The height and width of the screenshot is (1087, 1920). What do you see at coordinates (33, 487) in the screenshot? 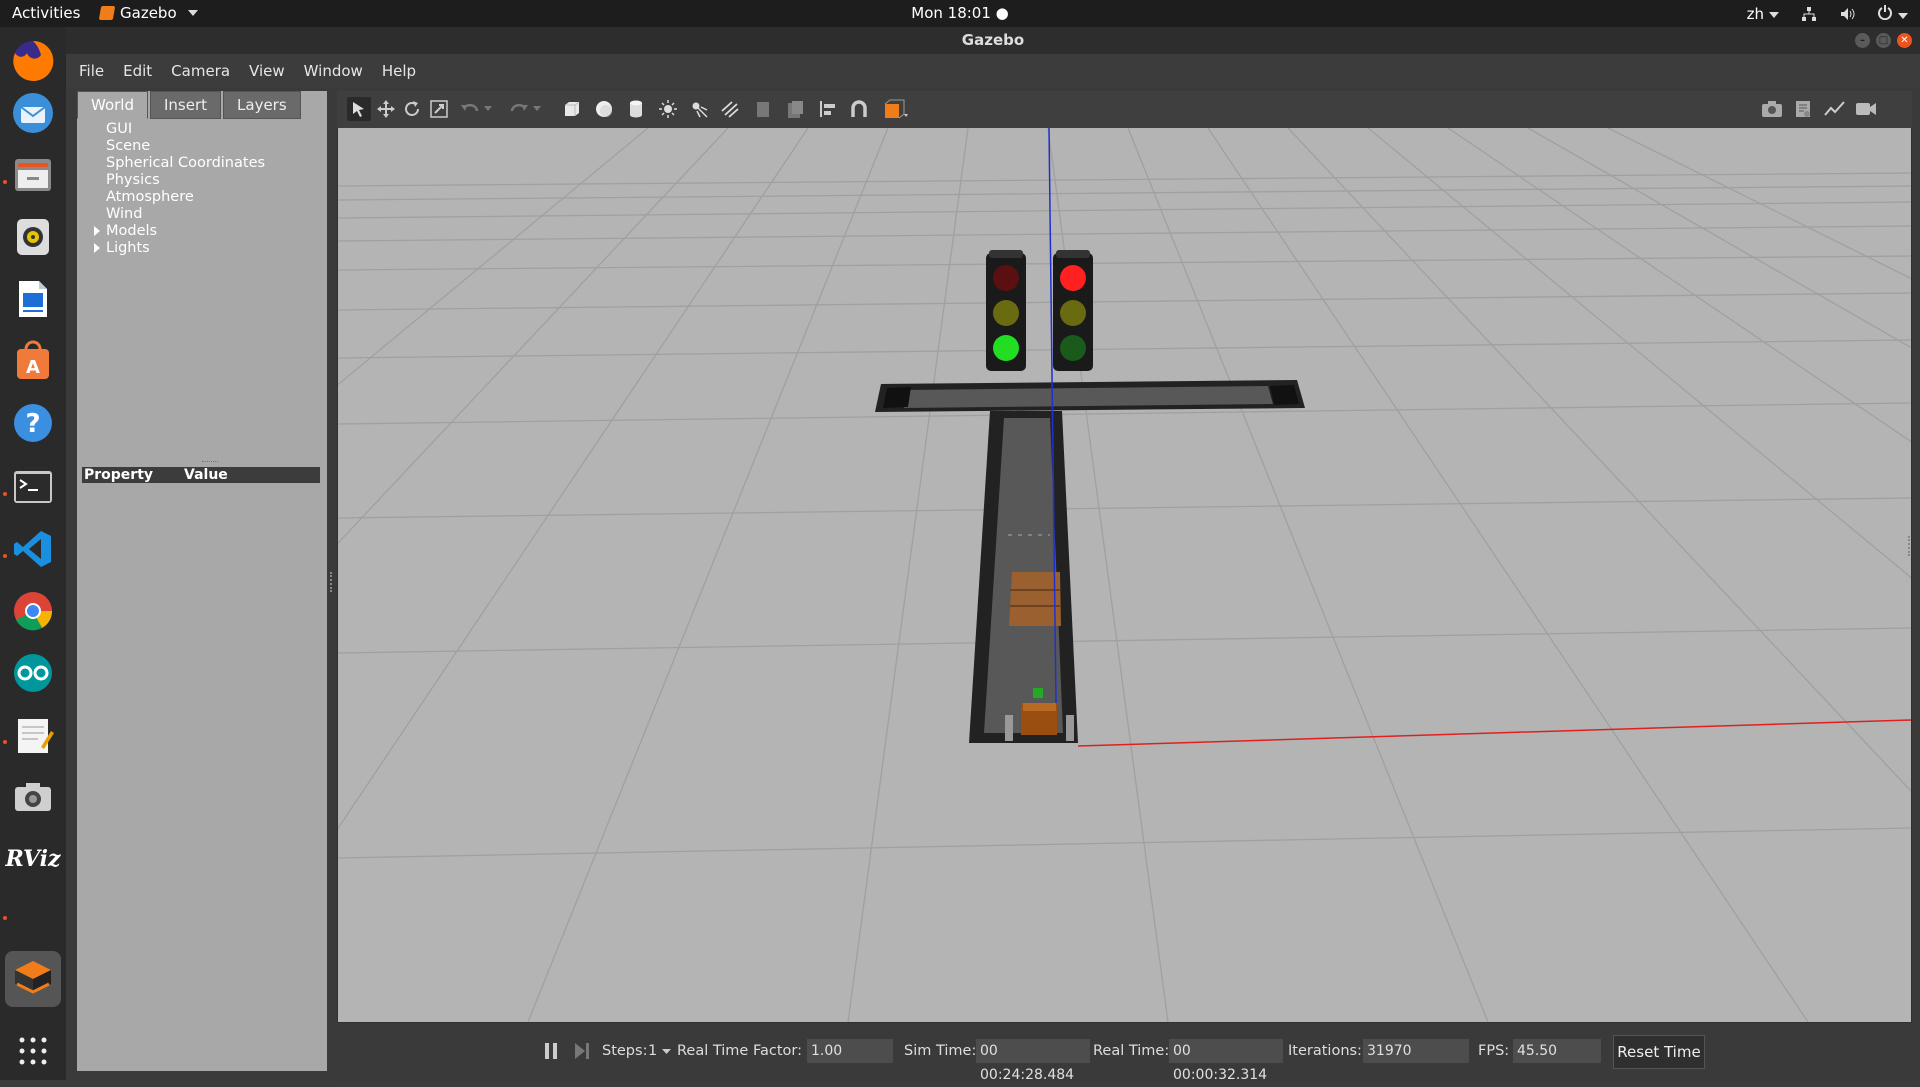
I see `dock-terminal-icon` at bounding box center [33, 487].